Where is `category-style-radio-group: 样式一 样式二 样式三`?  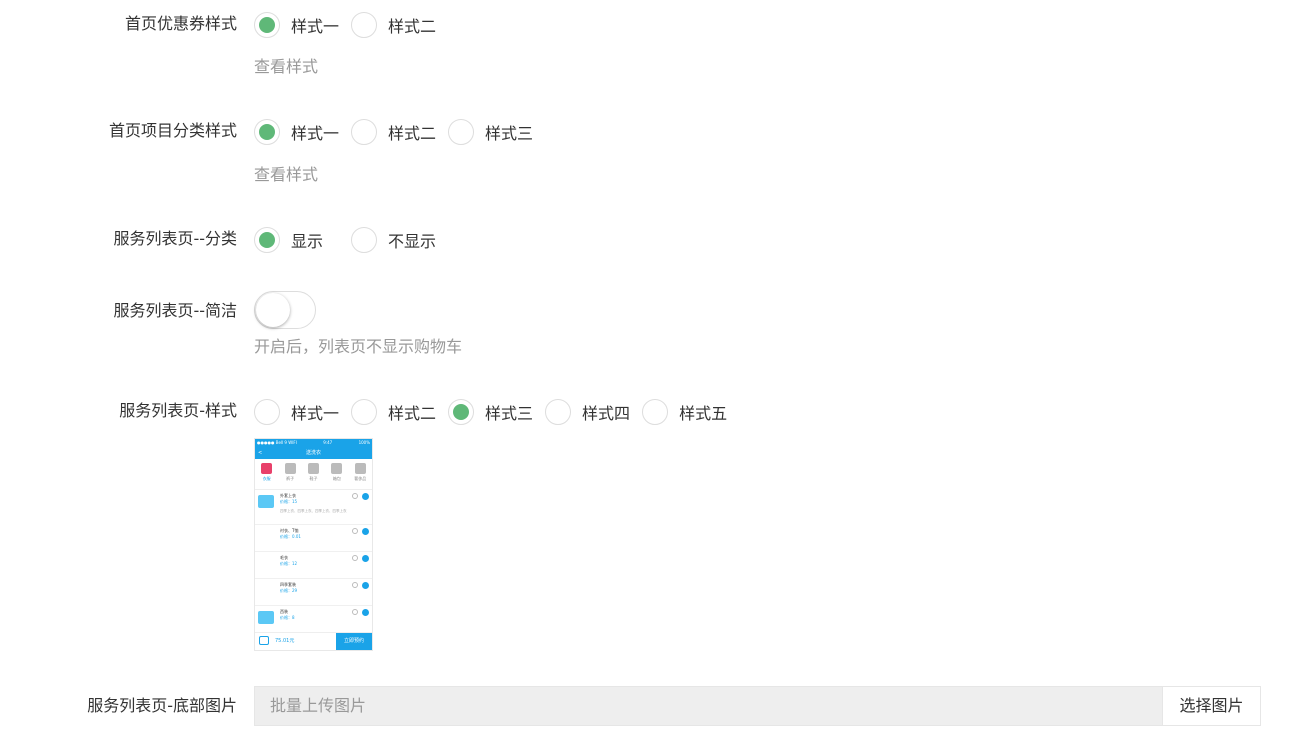
category-style-radio-group: 样式一 样式二 样式三 is located at coordinates (399, 132).